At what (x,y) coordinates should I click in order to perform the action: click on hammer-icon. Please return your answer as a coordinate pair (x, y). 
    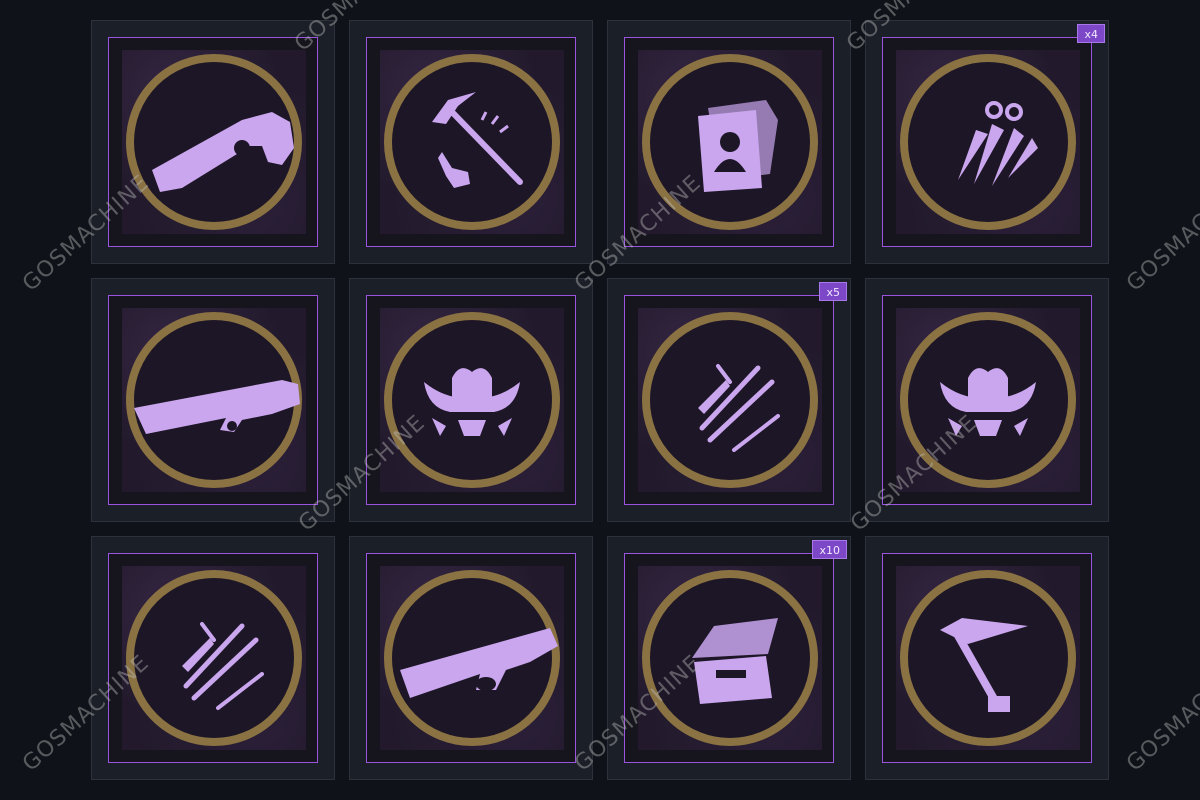
    Looking at the image, I should click on (988, 658).